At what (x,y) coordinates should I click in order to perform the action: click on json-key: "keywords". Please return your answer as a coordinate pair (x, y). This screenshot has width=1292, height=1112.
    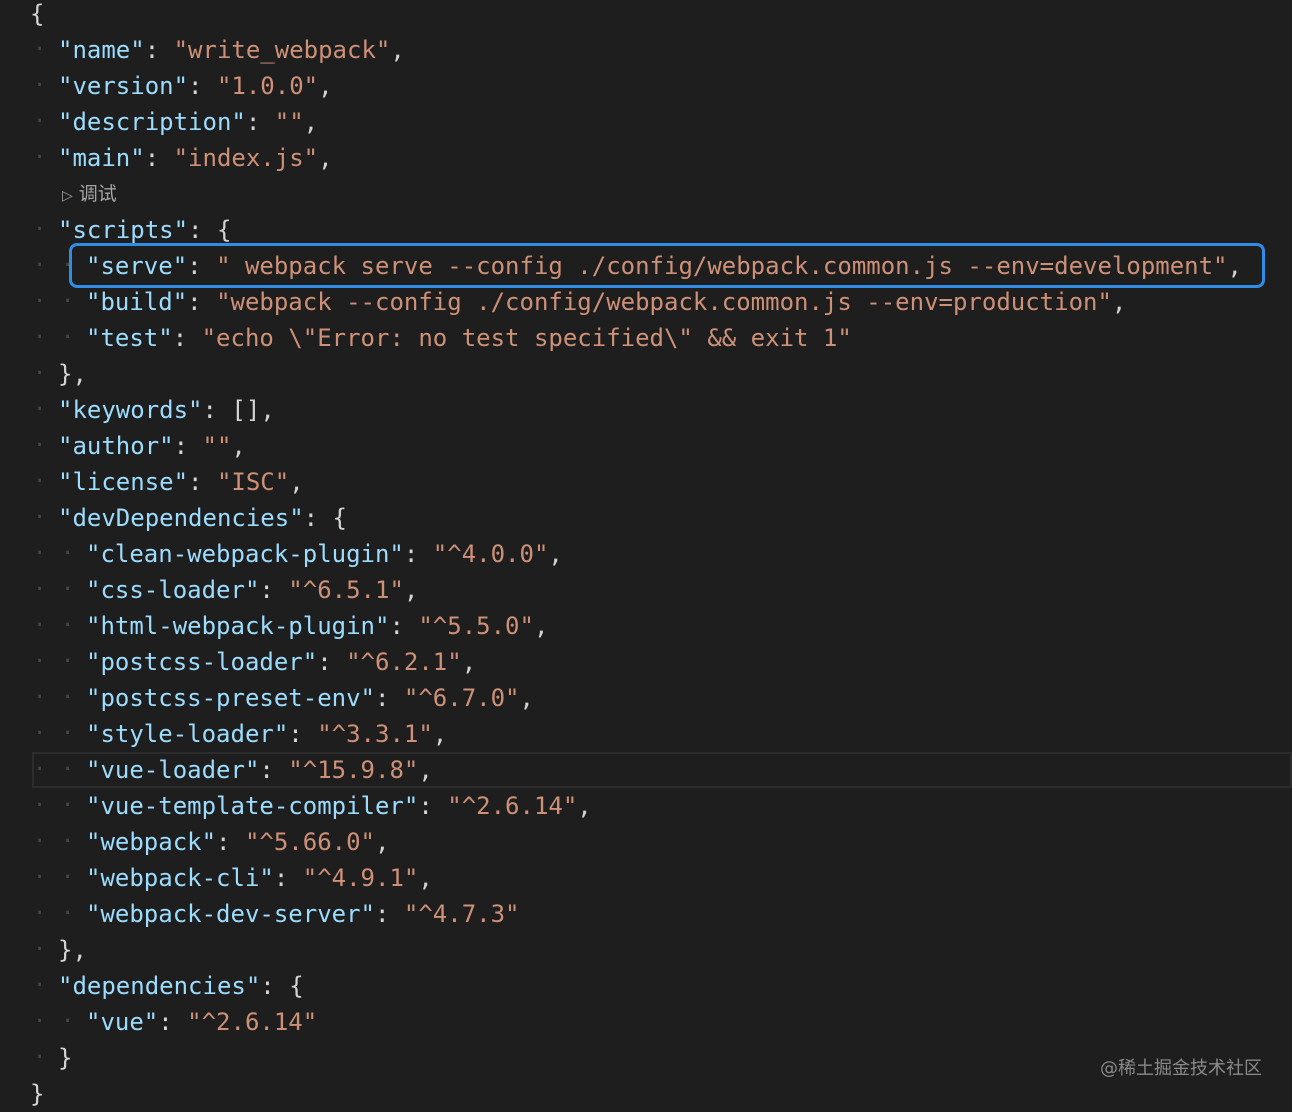
    Looking at the image, I should click on (130, 410).